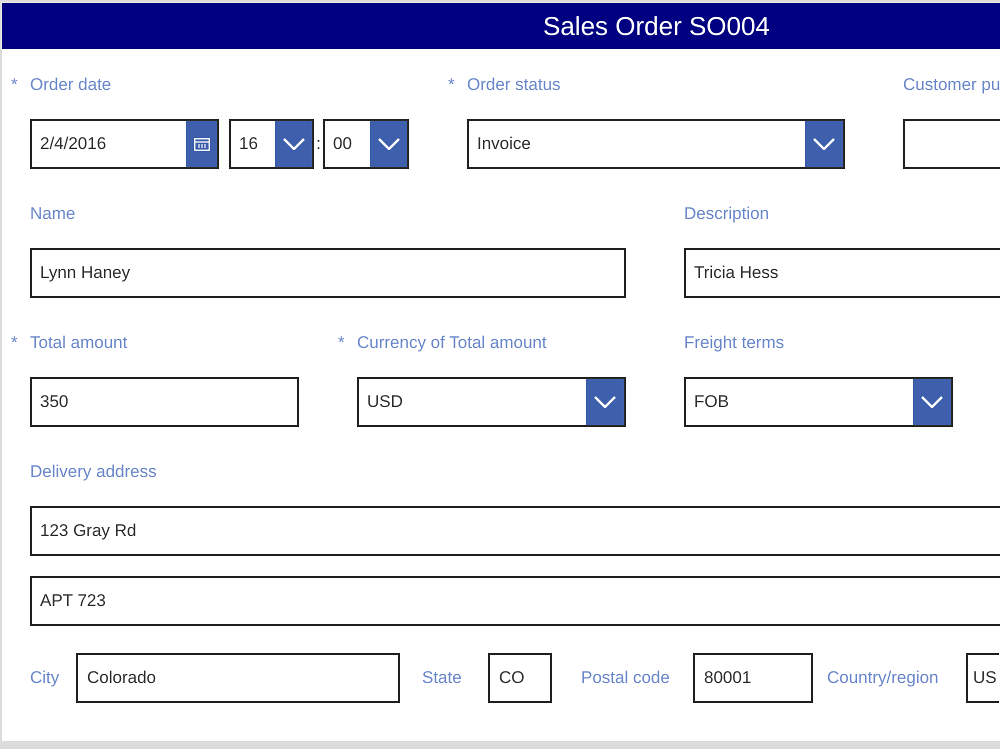 This screenshot has height=749, width=1000. What do you see at coordinates (656, 144) in the screenshot?
I see `dropdown: Invoice` at bounding box center [656, 144].